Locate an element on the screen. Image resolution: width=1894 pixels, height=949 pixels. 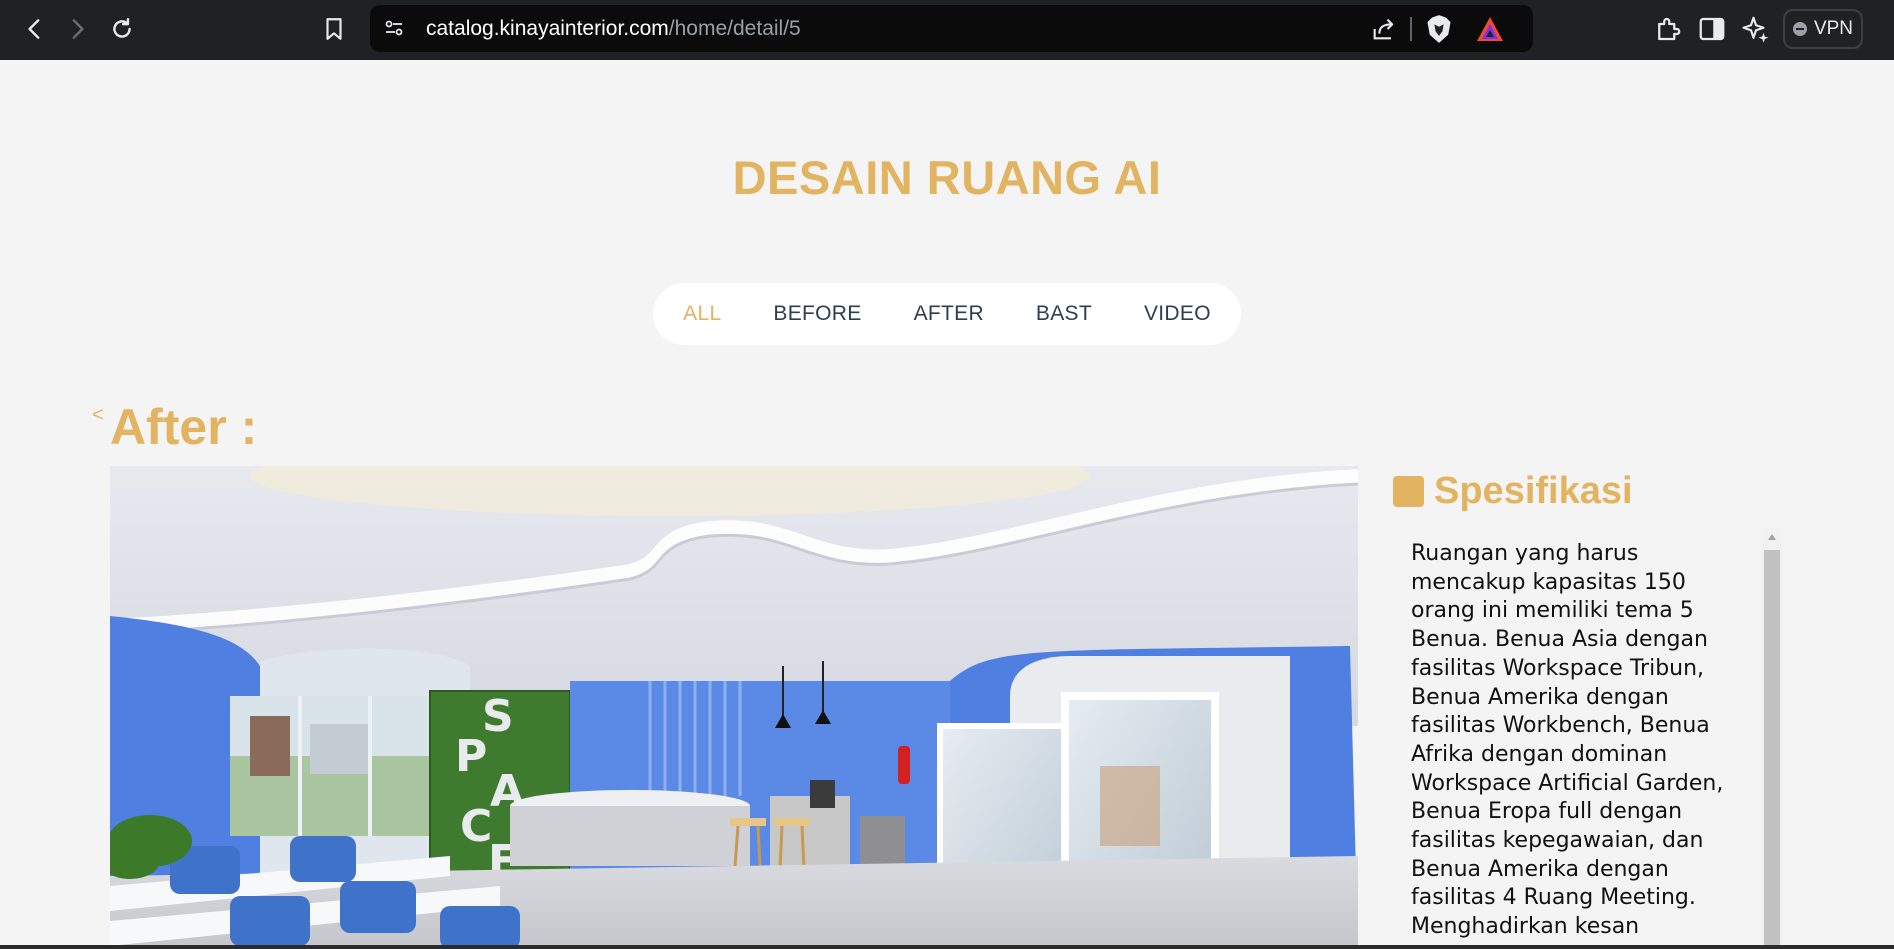
tab-after: AFTER is located at coordinates (949, 314).